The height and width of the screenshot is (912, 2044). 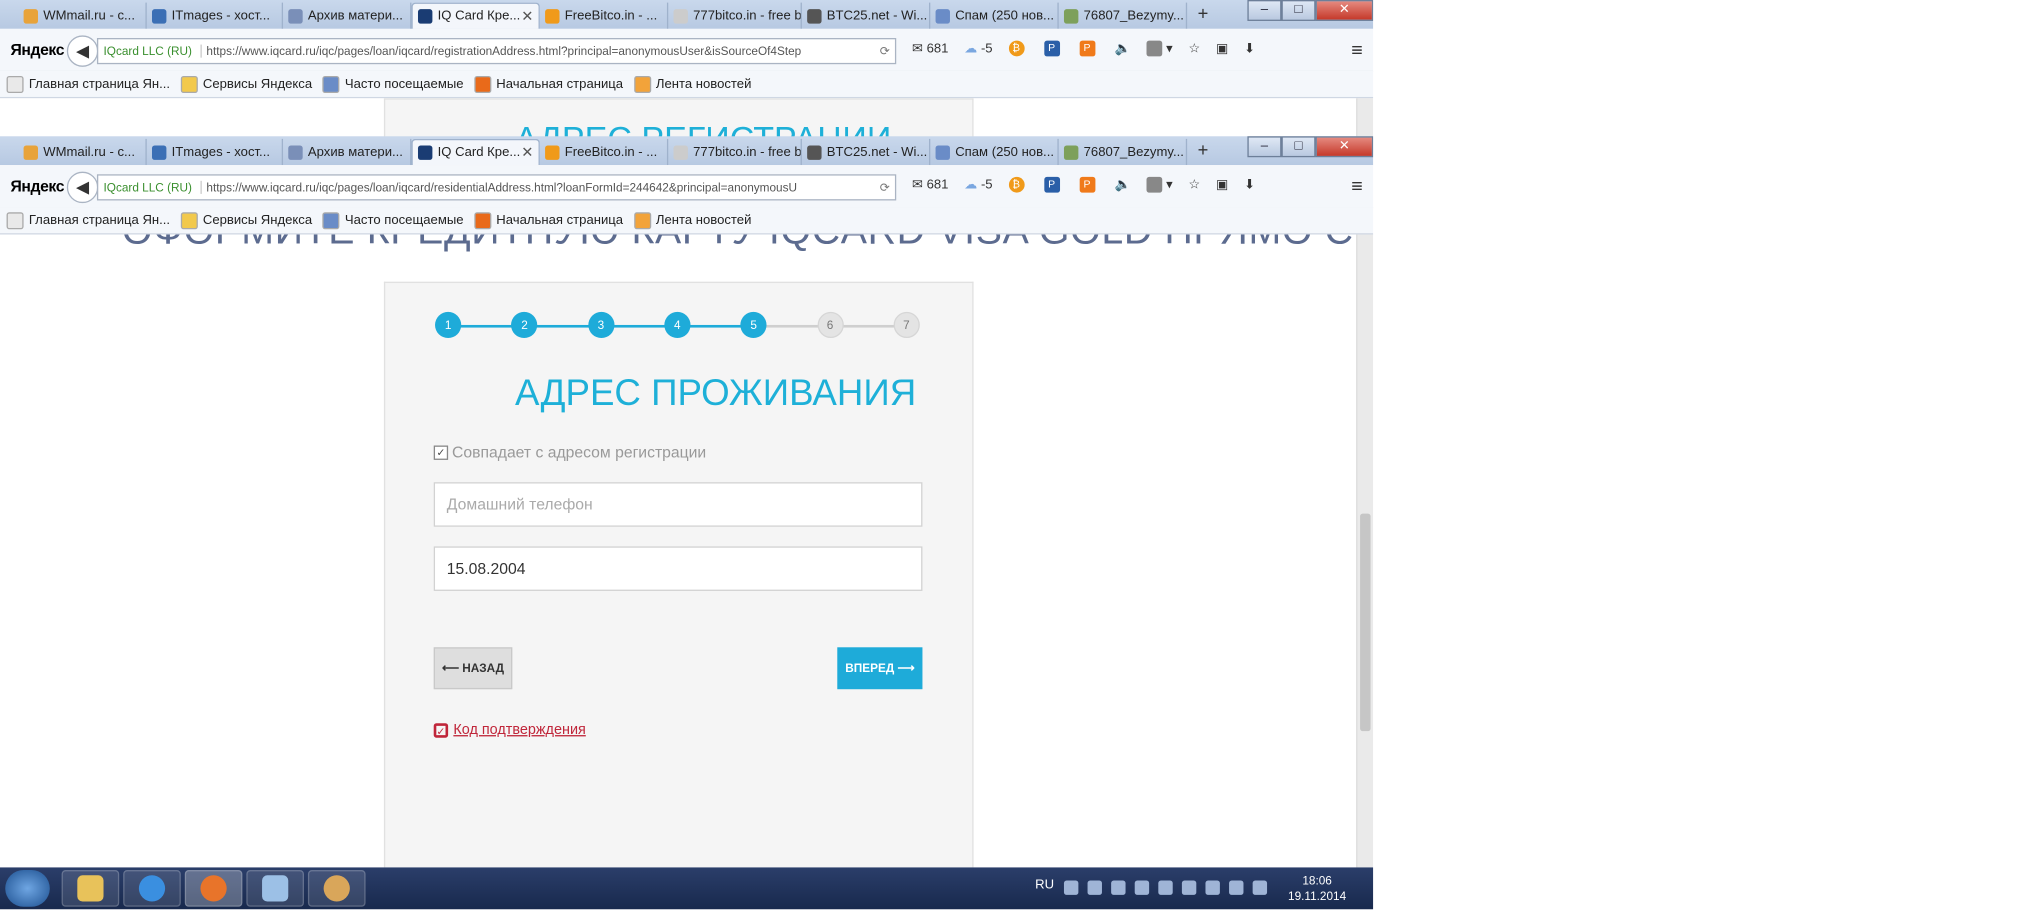 I want to click on page-scrollbar, so click(x=1365, y=551).